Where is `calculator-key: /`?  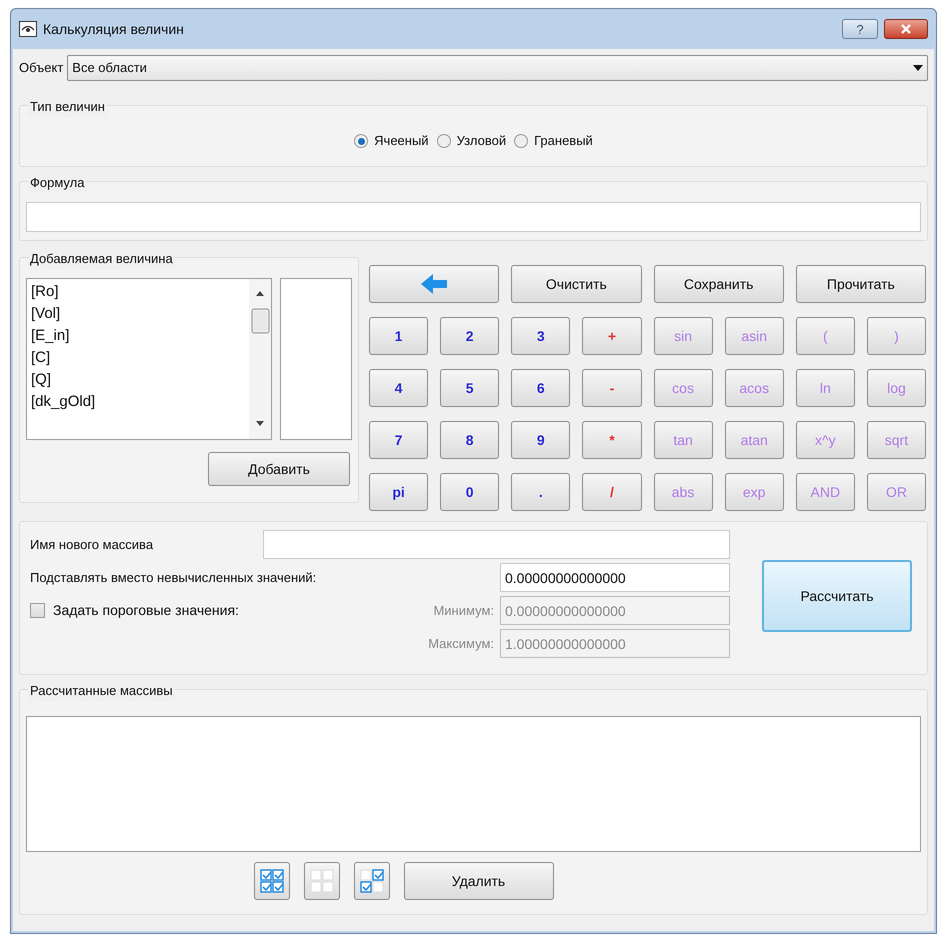
calculator-key: / is located at coordinates (612, 492).